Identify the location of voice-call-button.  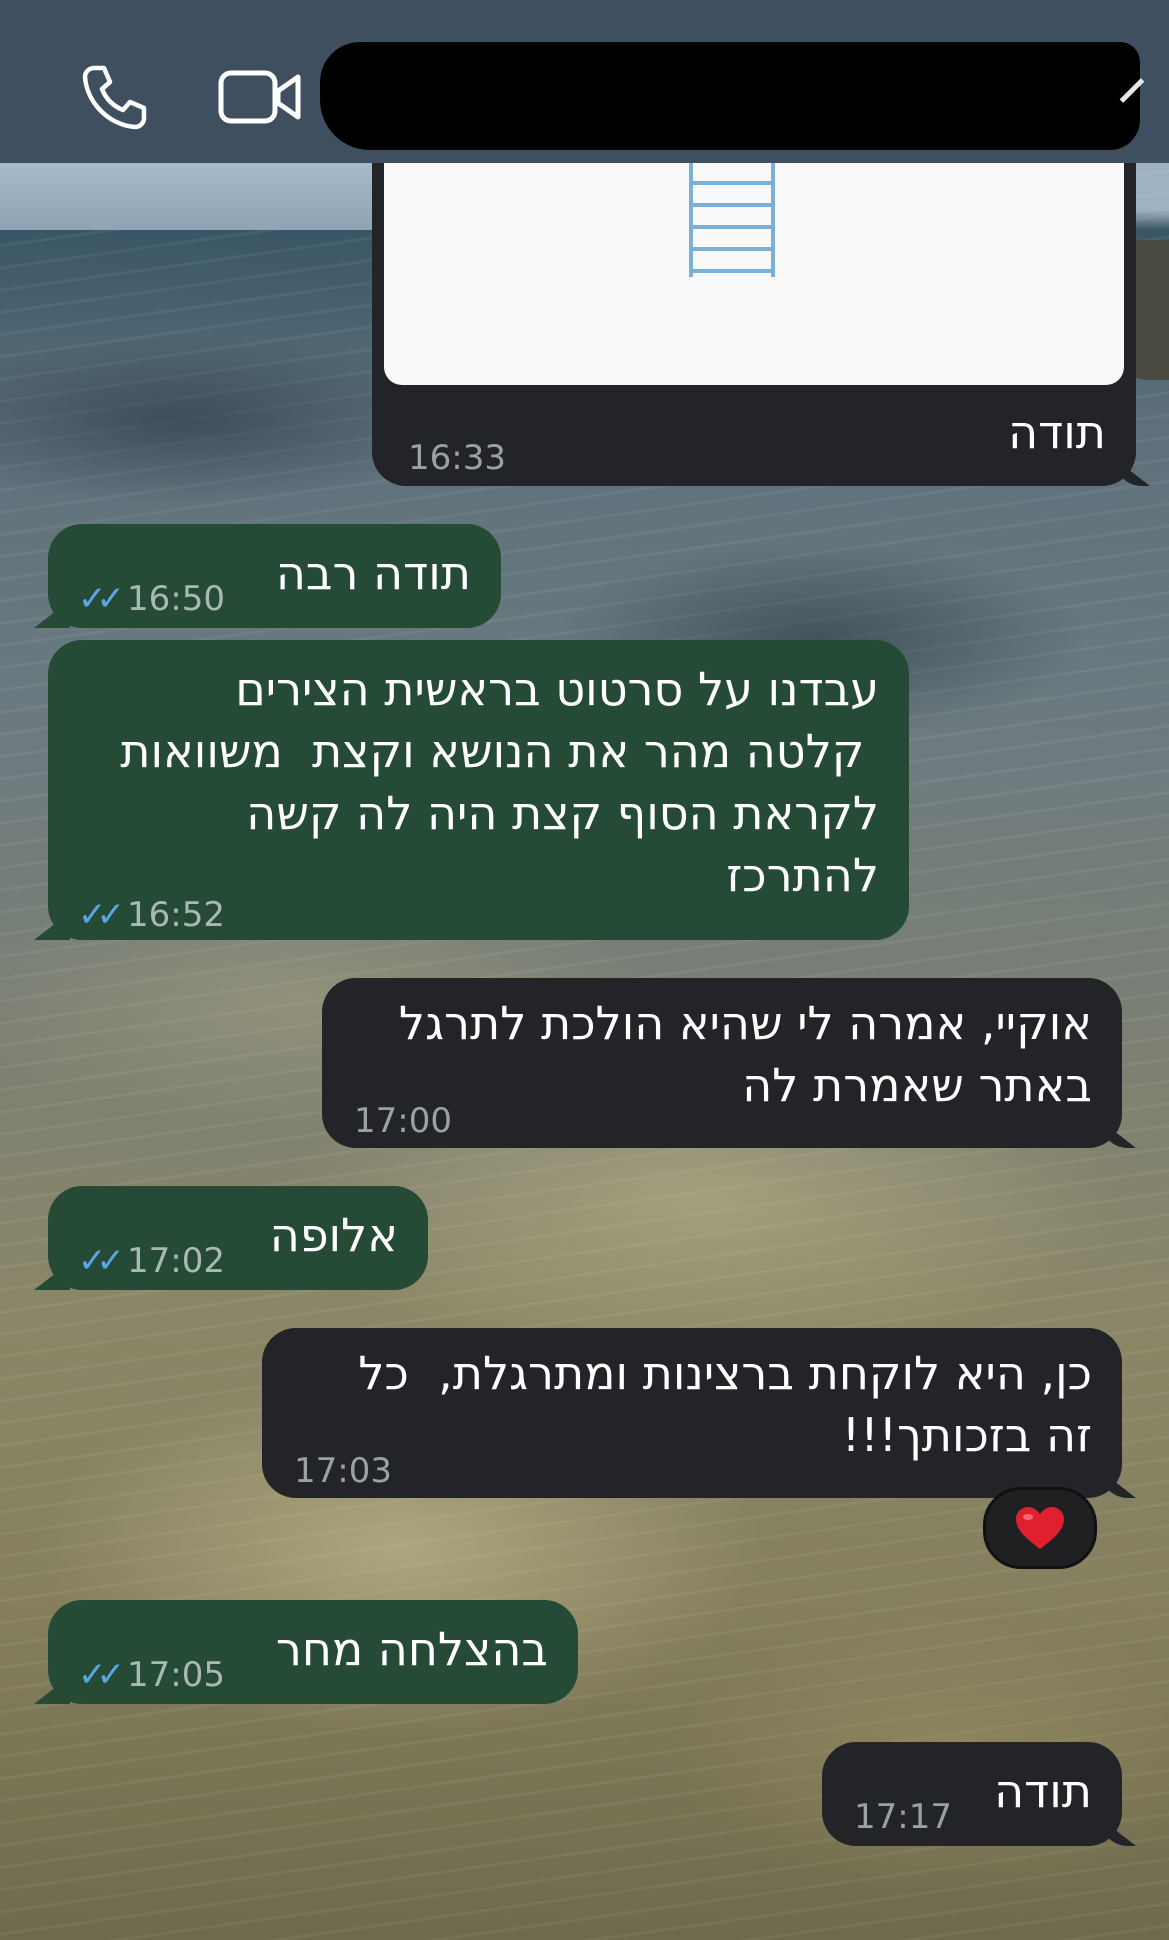
(115, 97).